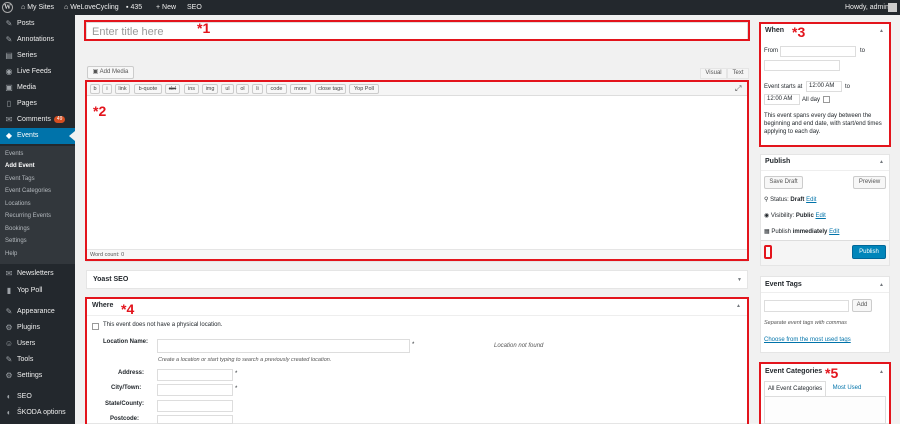 The image size is (900, 424). What do you see at coordinates (778, 161) in the screenshot?
I see `publish-title: Publish` at bounding box center [778, 161].